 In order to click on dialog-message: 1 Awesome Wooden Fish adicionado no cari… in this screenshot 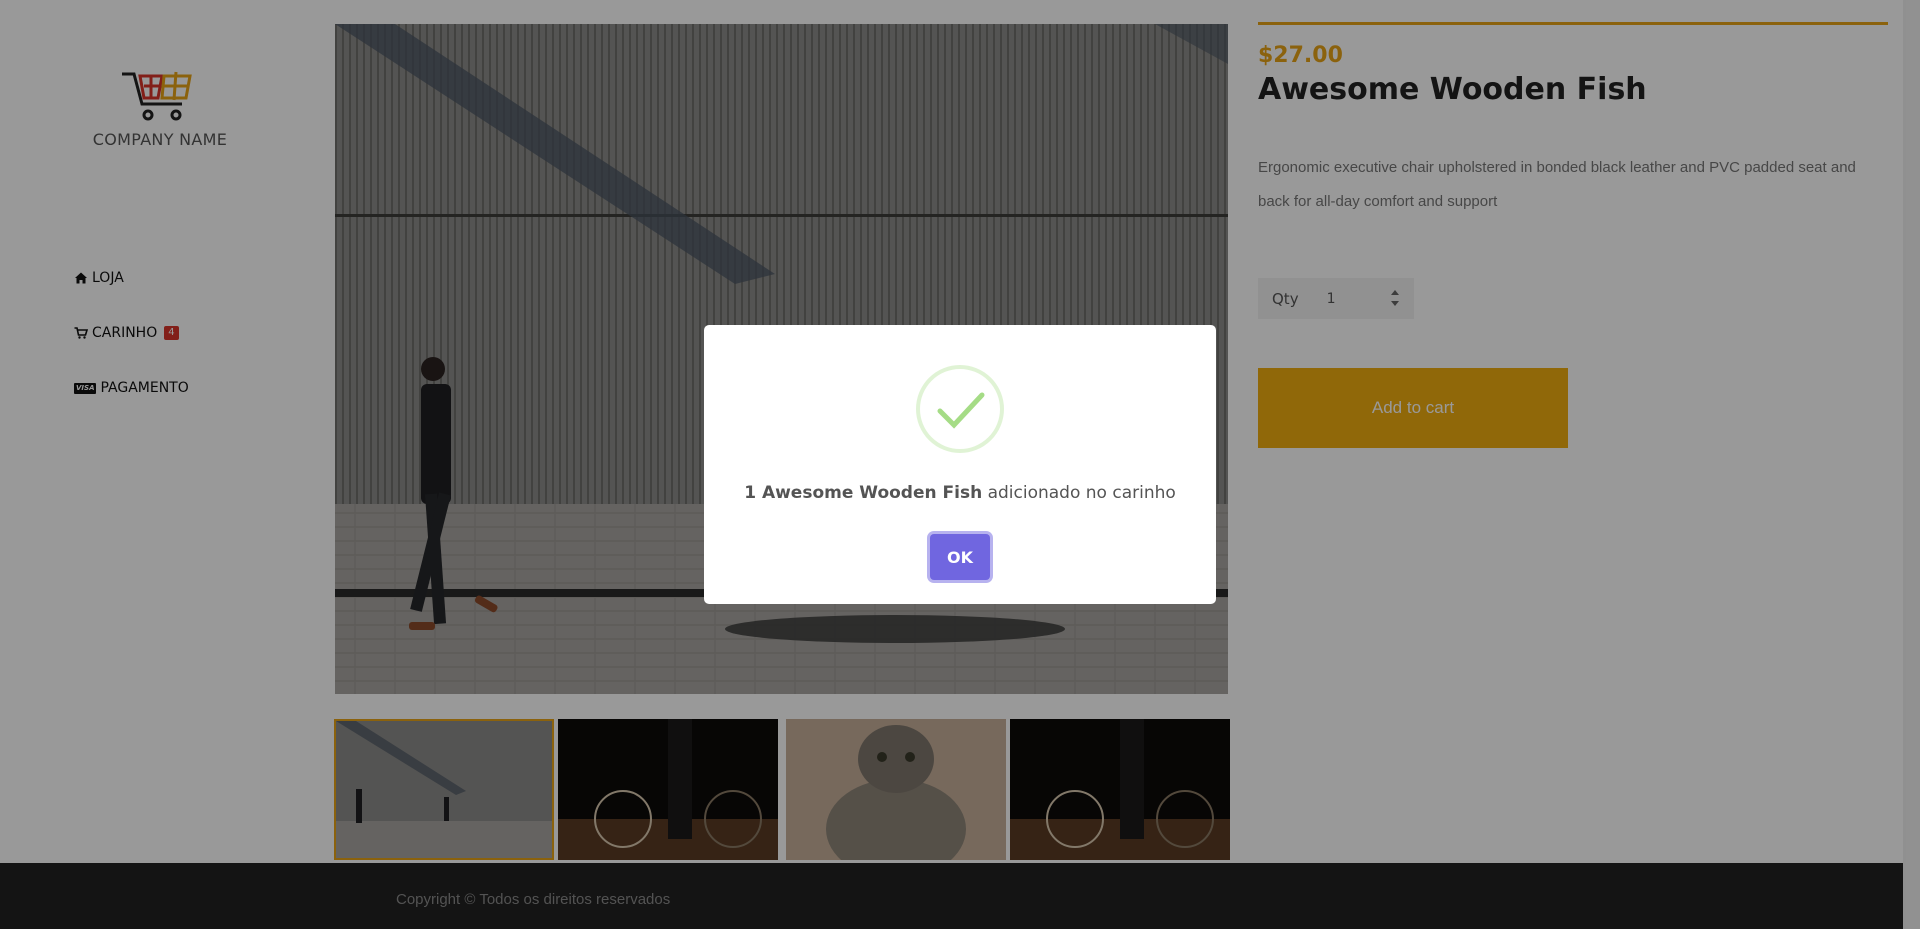, I will do `click(960, 493)`.